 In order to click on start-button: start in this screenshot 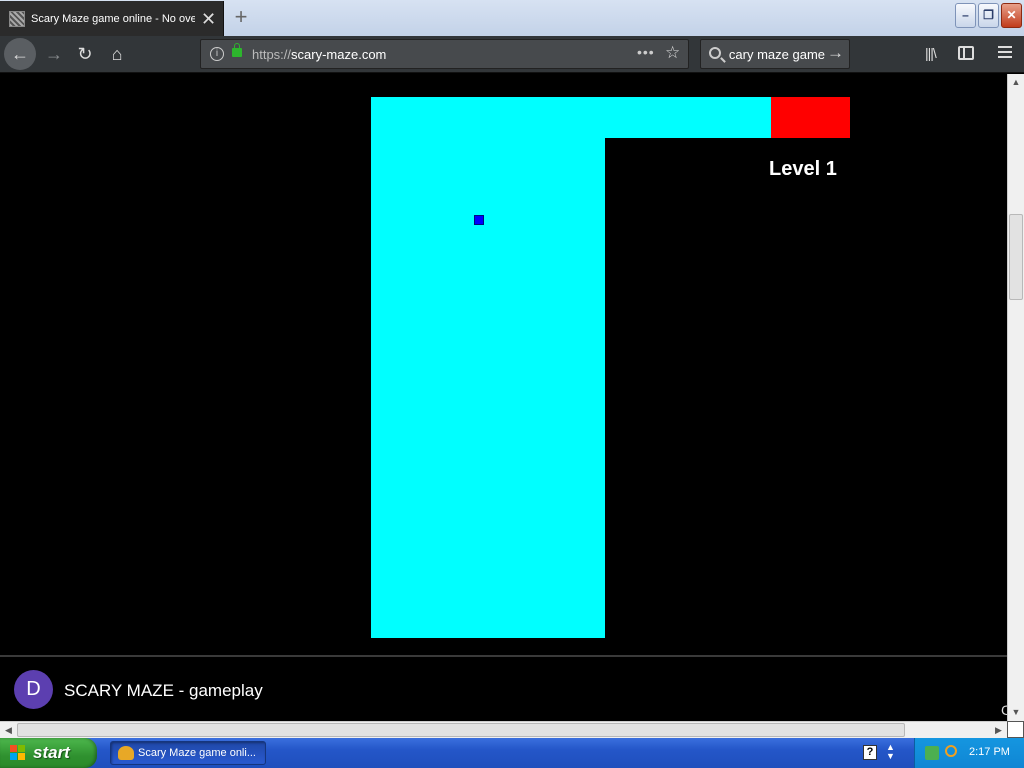, I will do `click(48, 753)`.